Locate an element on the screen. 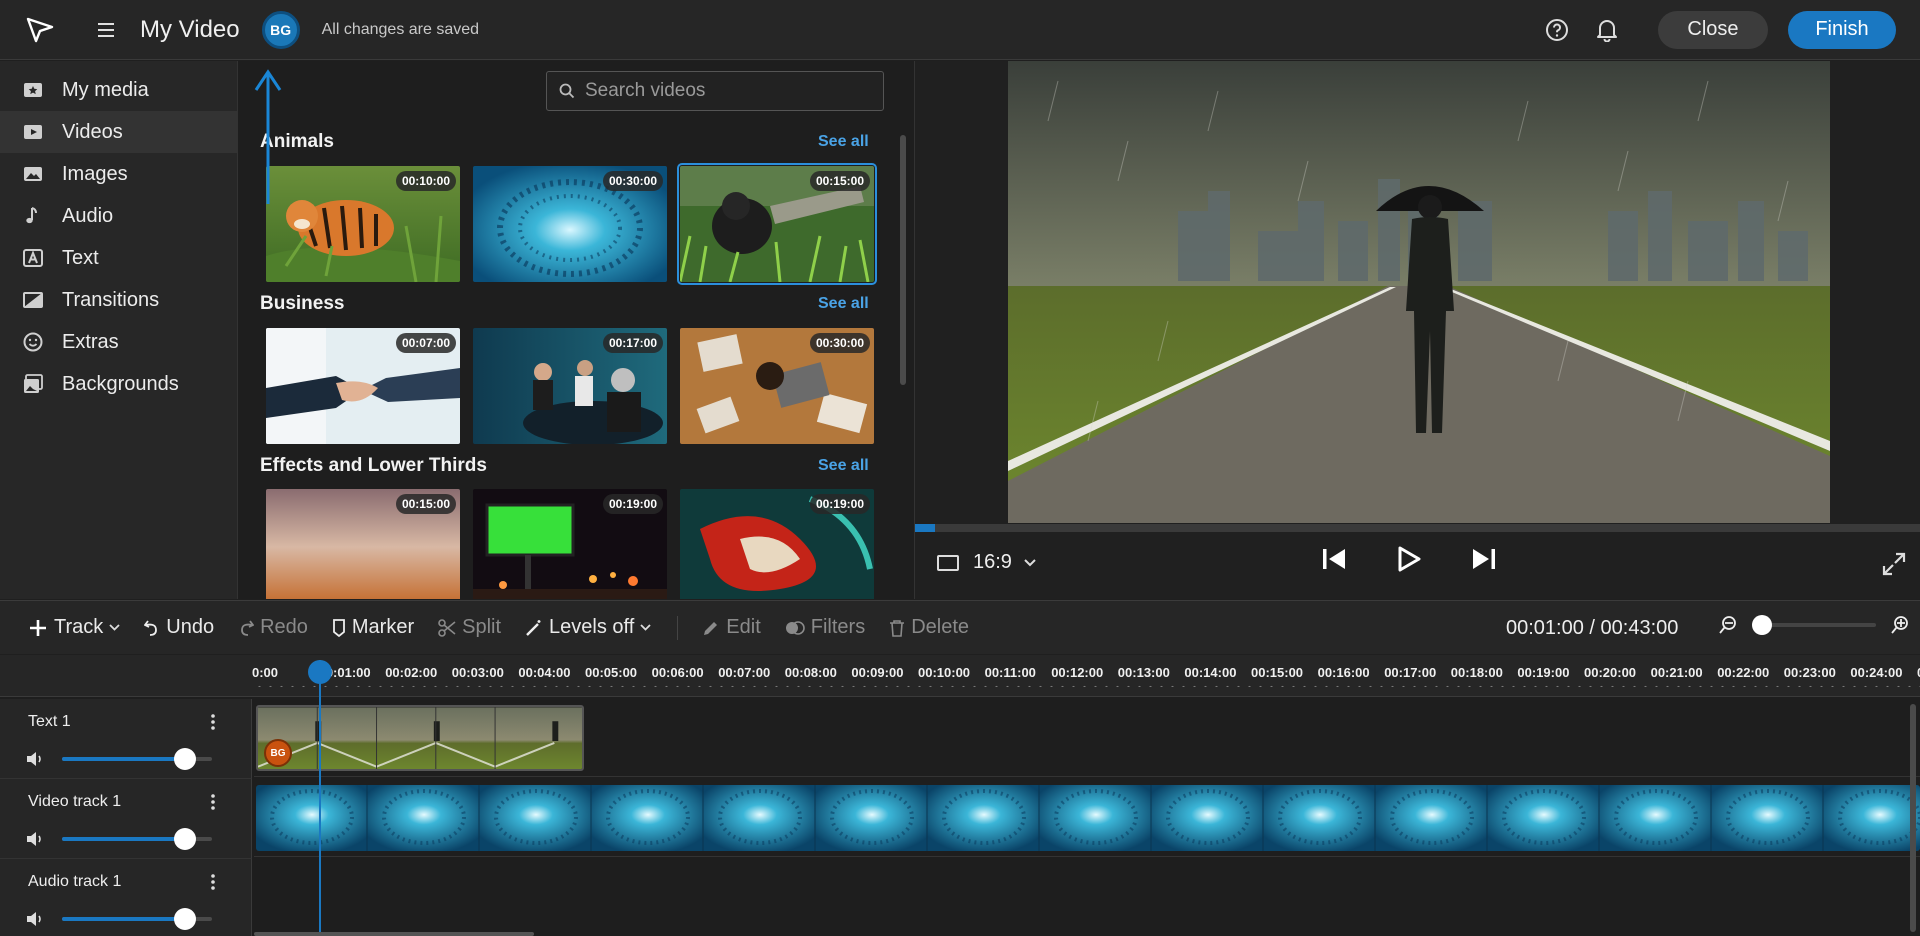 The height and width of the screenshot is (936, 1920). playhead-handle is located at coordinates (320, 672).